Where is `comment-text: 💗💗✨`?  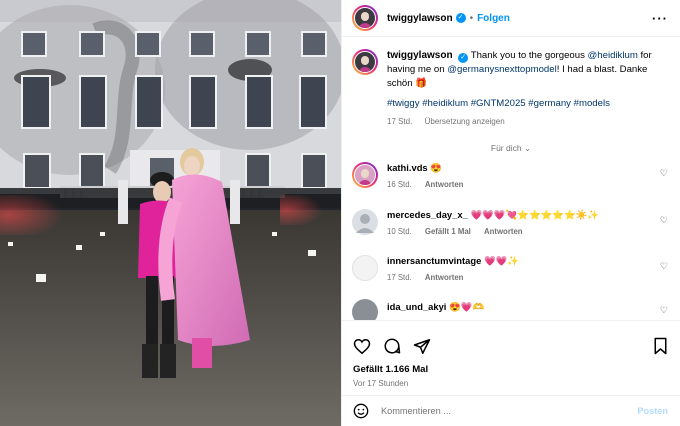
comment-text: 💗💗✨ is located at coordinates (502, 260).